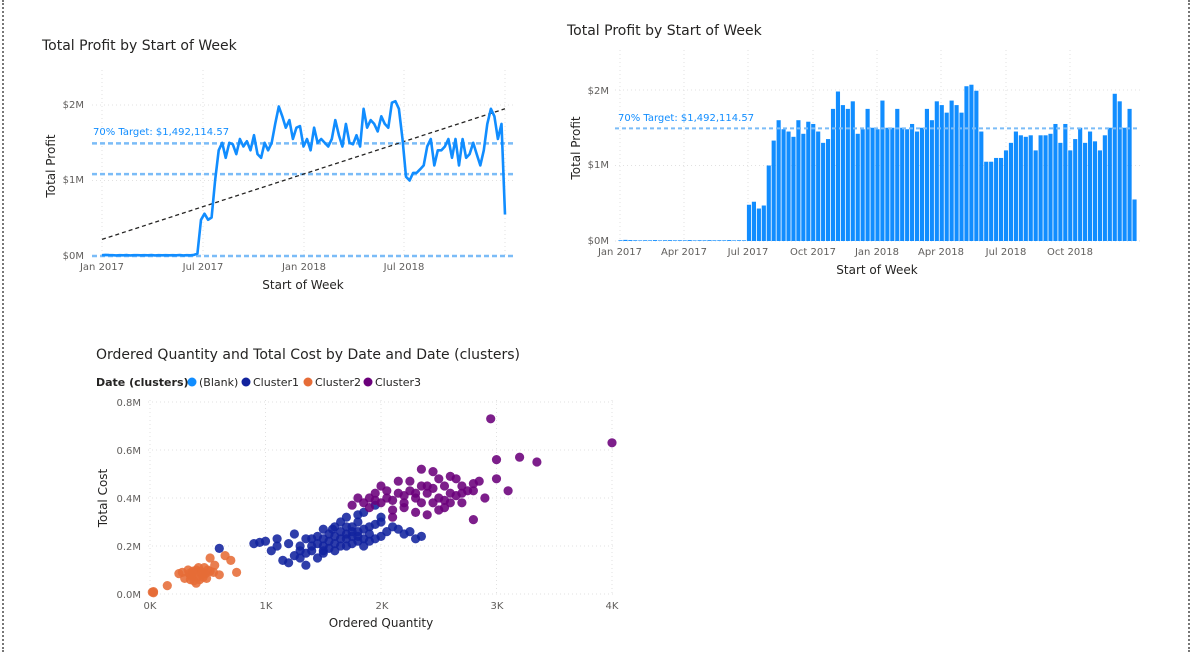 This screenshot has height=652, width=1195. Describe the element at coordinates (404, 267) in the screenshot. I see `line-chart-x-tick-3: Jul 2018` at that location.